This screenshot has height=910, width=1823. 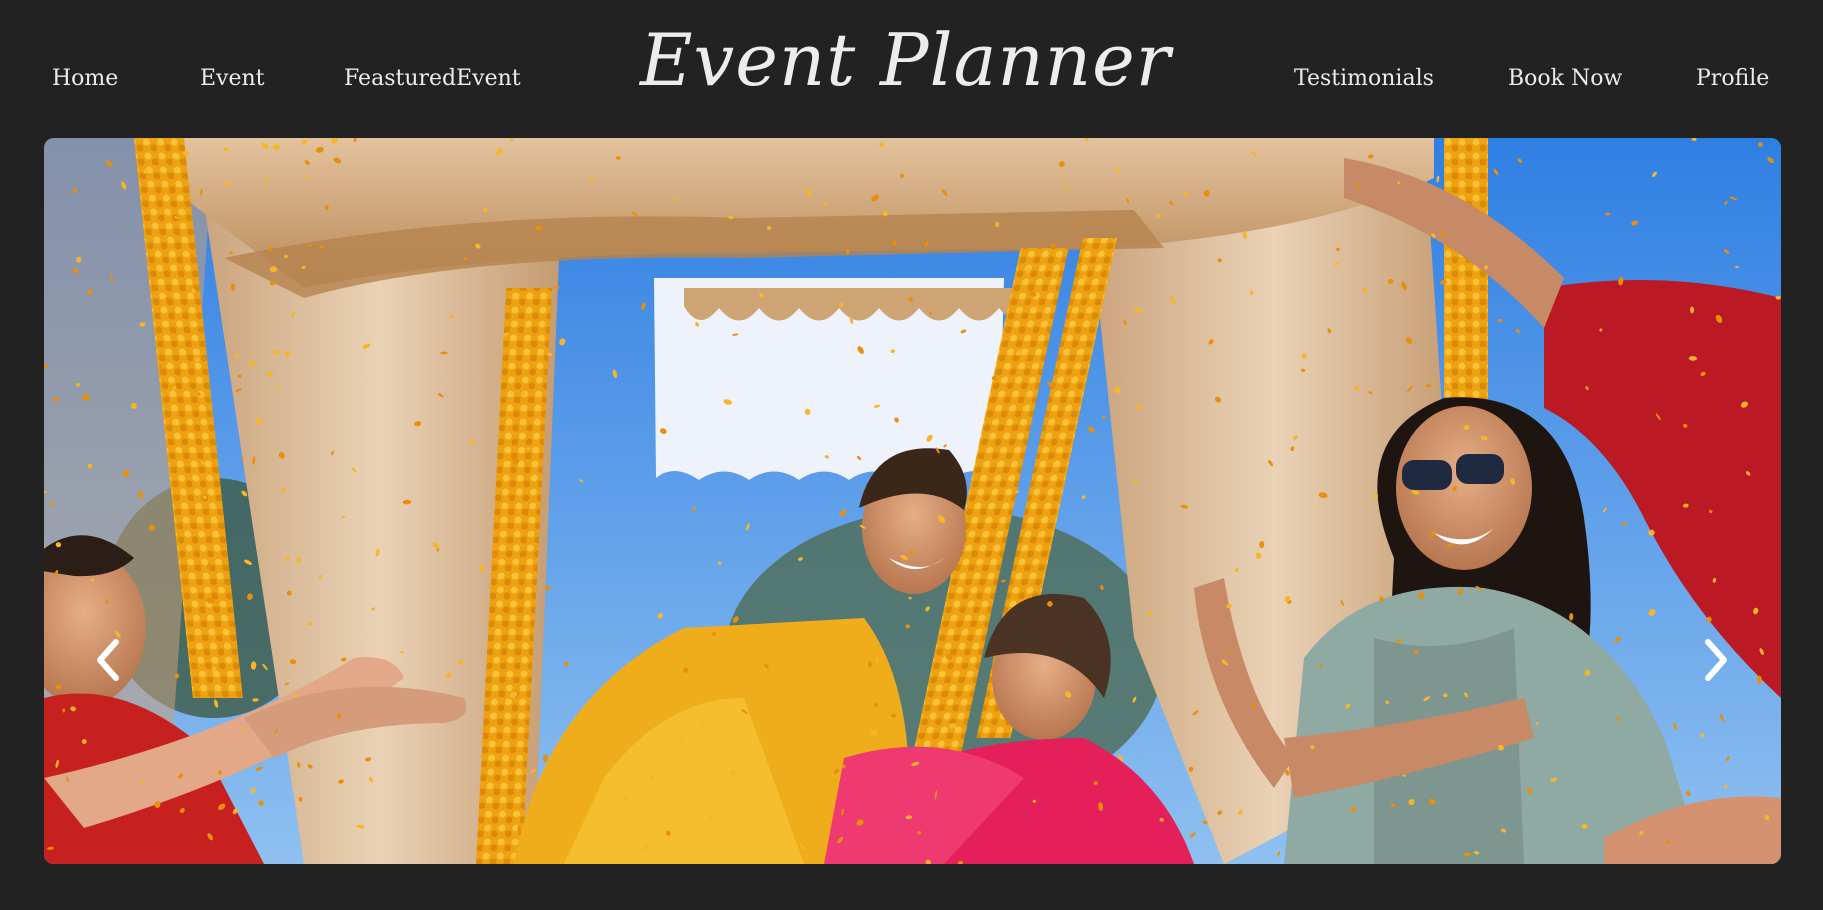 I want to click on nav-book-now-link: Book Now, so click(x=1565, y=78).